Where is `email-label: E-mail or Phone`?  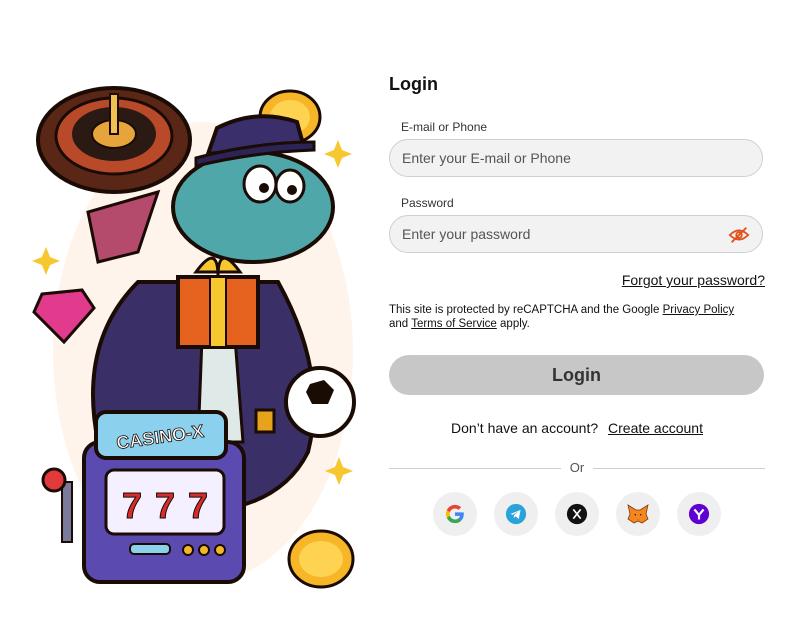
email-label: E-mail or Phone is located at coordinates (444, 127).